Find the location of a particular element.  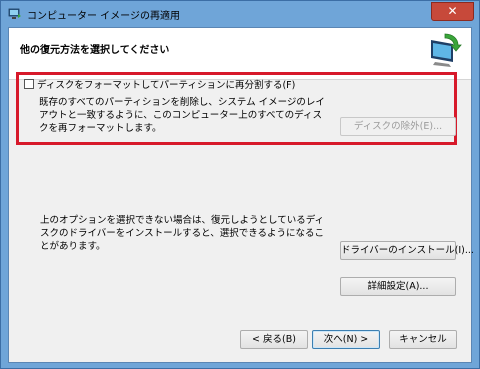

restore-computer-icon is located at coordinates (446, 50).